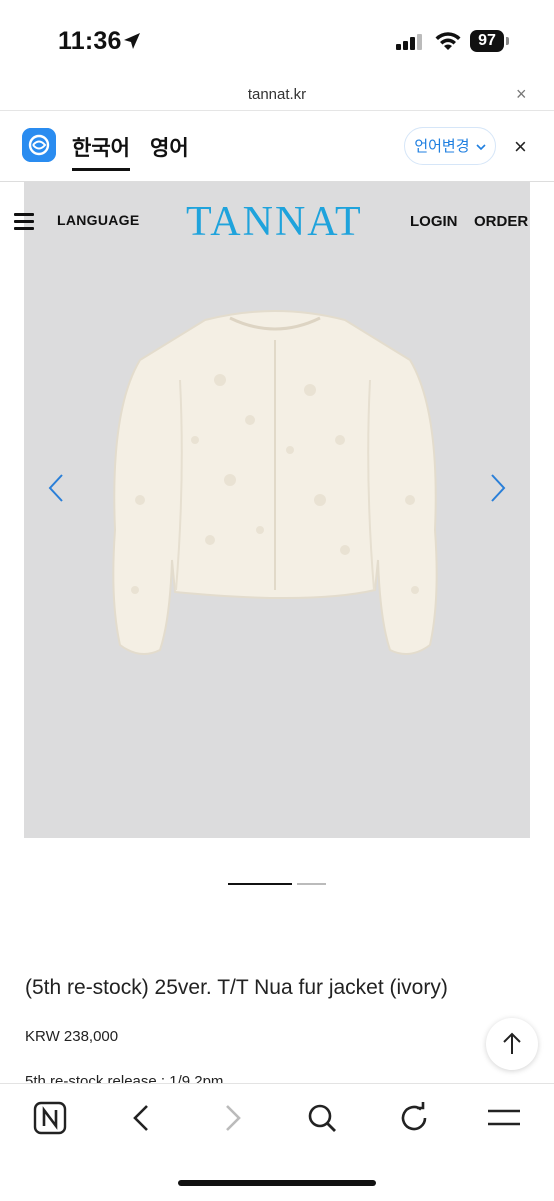 The width and height of the screenshot is (554, 1201). I want to click on change-language-button: 언어변경, so click(450, 146).